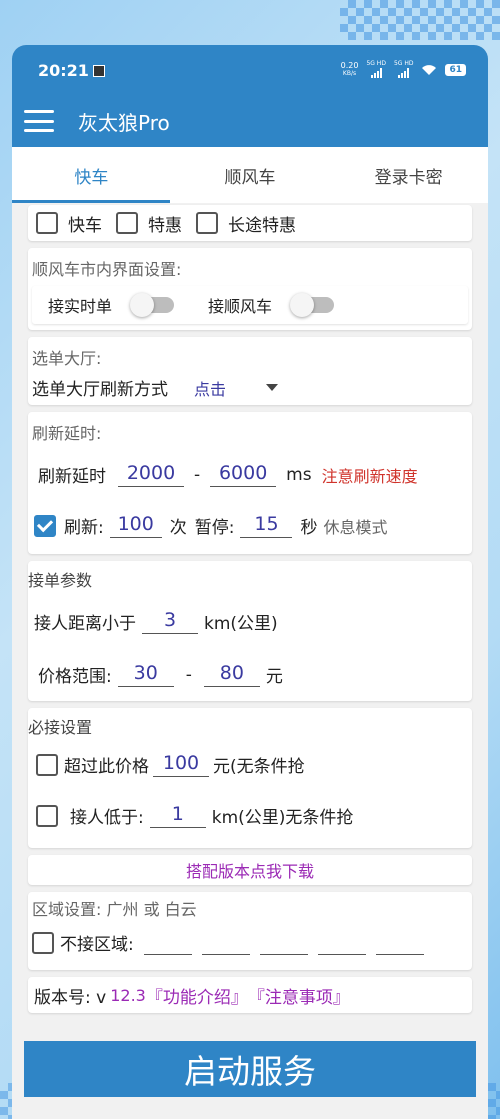 The width and height of the screenshot is (500, 1119). I want to click on exclude-region-label: 不接区域:, so click(97, 945).